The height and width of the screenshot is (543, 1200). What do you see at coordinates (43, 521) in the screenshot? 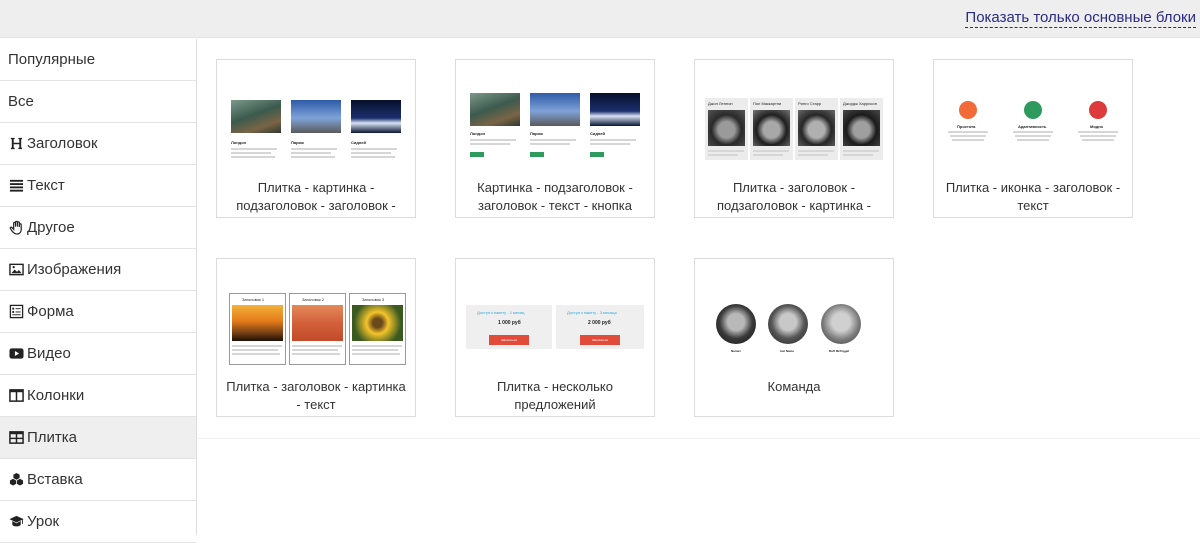
I see `sidebar-item-label: Урок` at bounding box center [43, 521].